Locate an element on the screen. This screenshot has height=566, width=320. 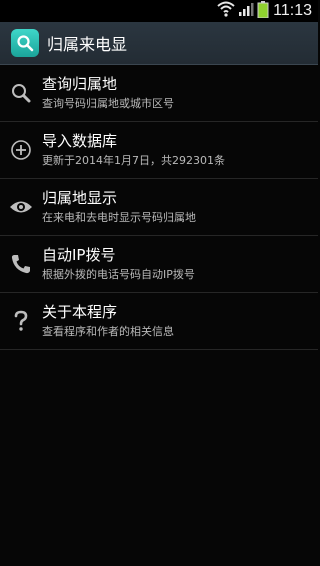
menu-item-title: 查询归属地 is located at coordinates (80, 84).